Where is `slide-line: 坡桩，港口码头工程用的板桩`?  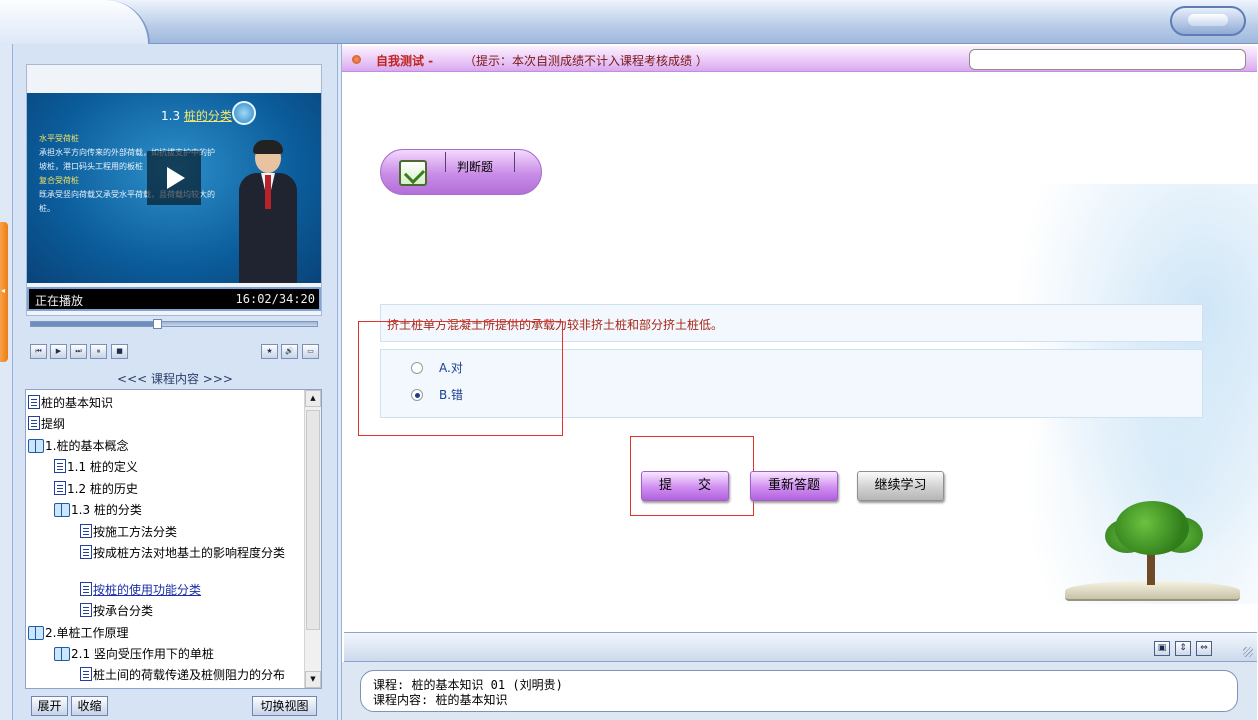 slide-line: 坡桩，港口码头工程用的板桩 is located at coordinates (91, 166).